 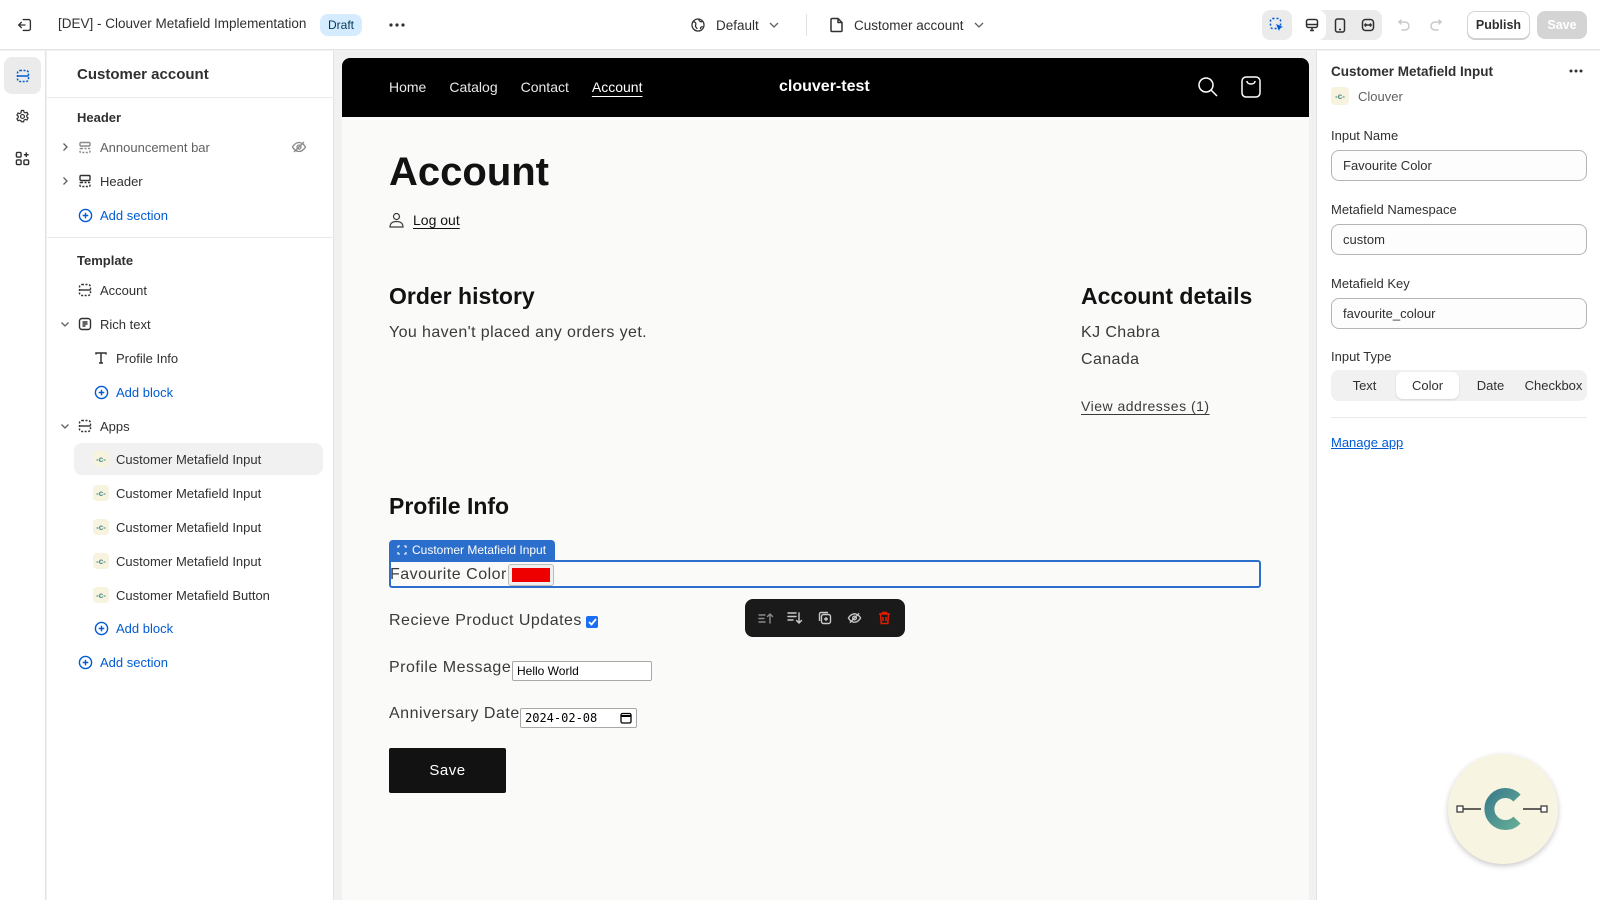 I want to click on undo-button, so click(x=1404, y=25).